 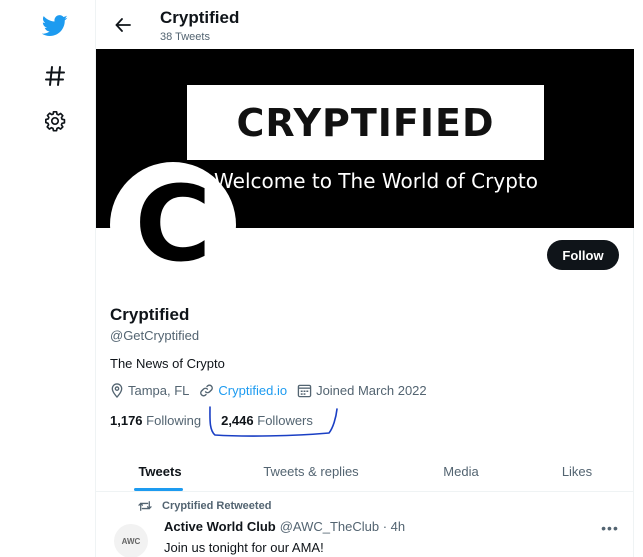 What do you see at coordinates (342, 526) in the screenshot?
I see `tweet-handle-time: @AWC_TheClub · 4h` at bounding box center [342, 526].